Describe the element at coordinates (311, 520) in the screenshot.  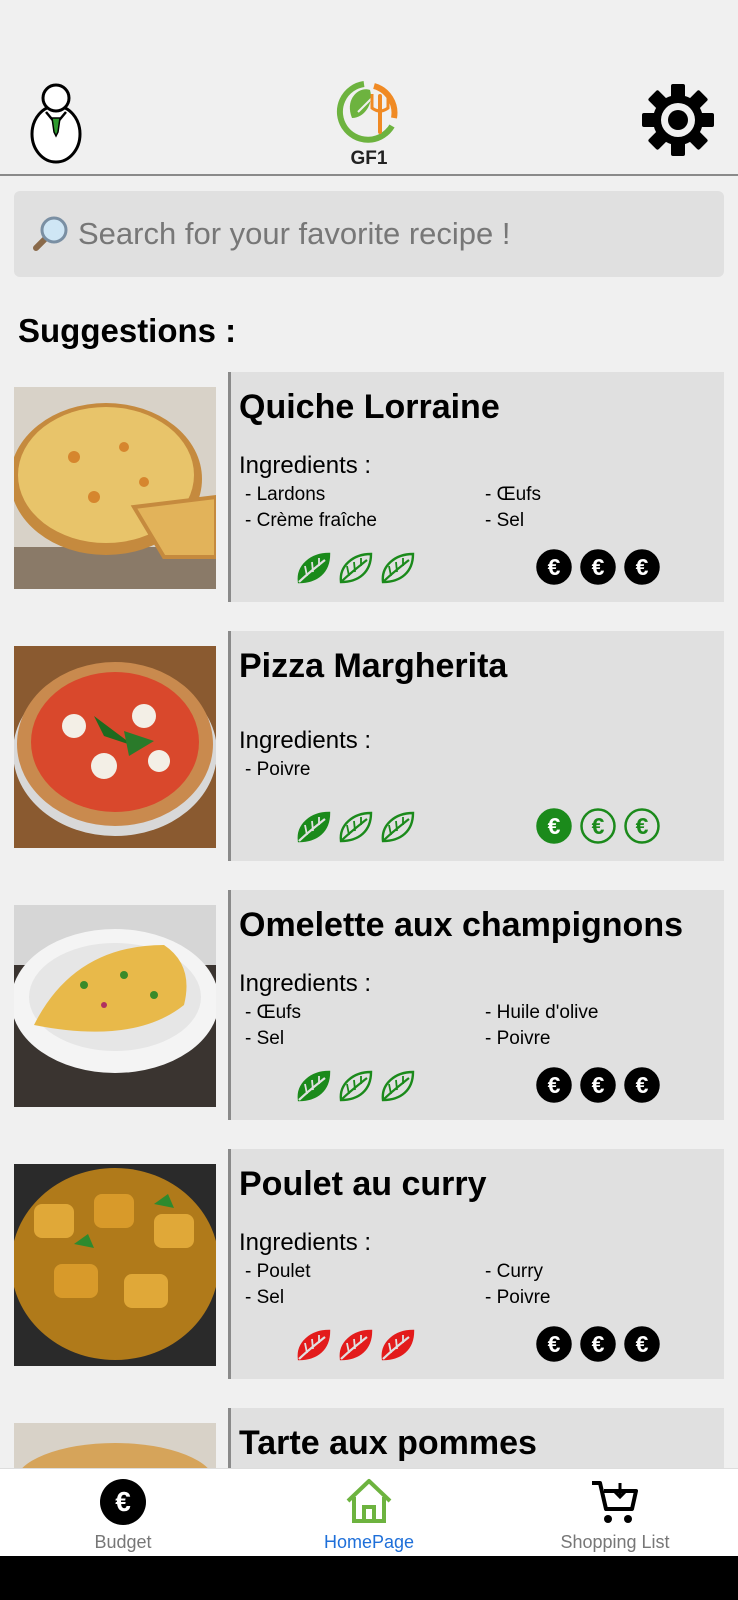
I see `ingredient-item: - Crème fraîche` at that location.